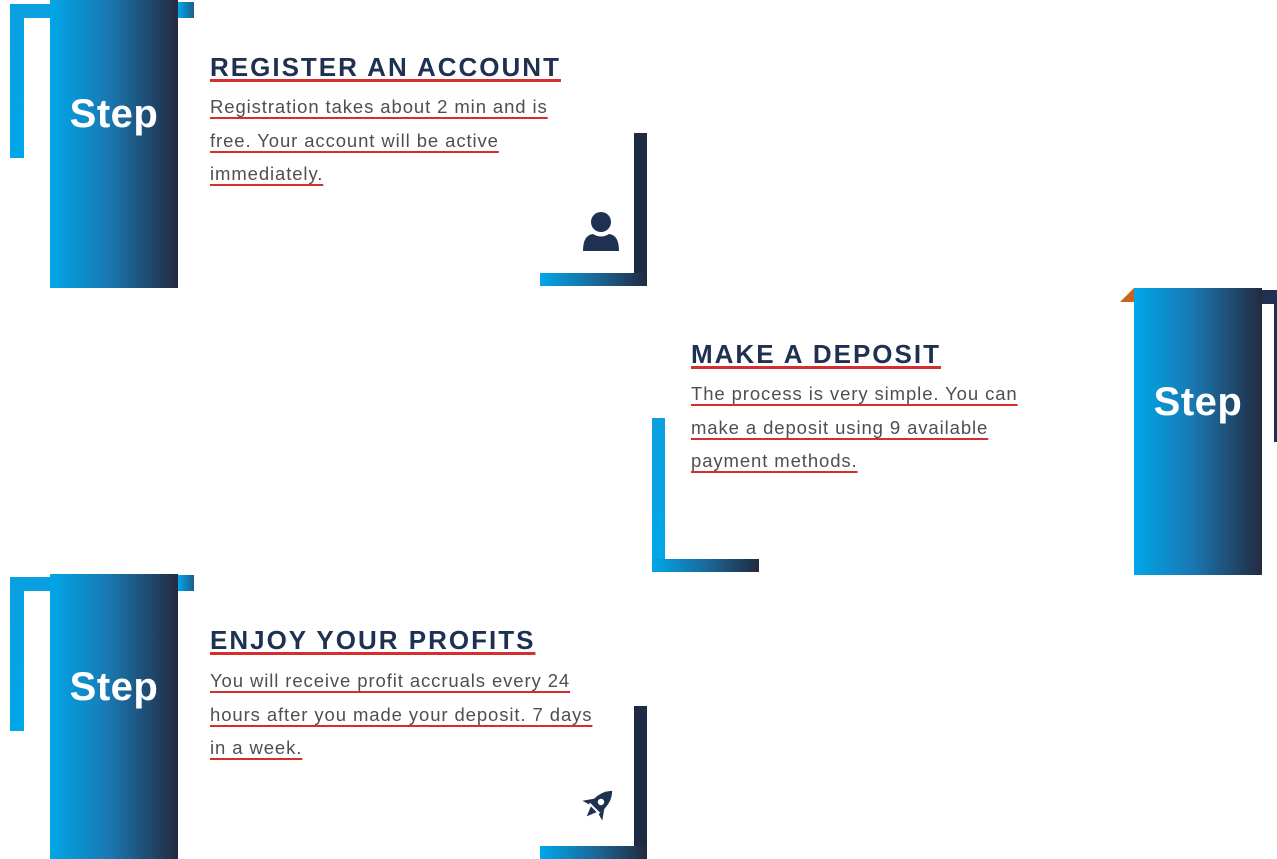 The width and height of the screenshot is (1277, 859). What do you see at coordinates (1127, 295) in the screenshot?
I see `corner-accent-triangle` at bounding box center [1127, 295].